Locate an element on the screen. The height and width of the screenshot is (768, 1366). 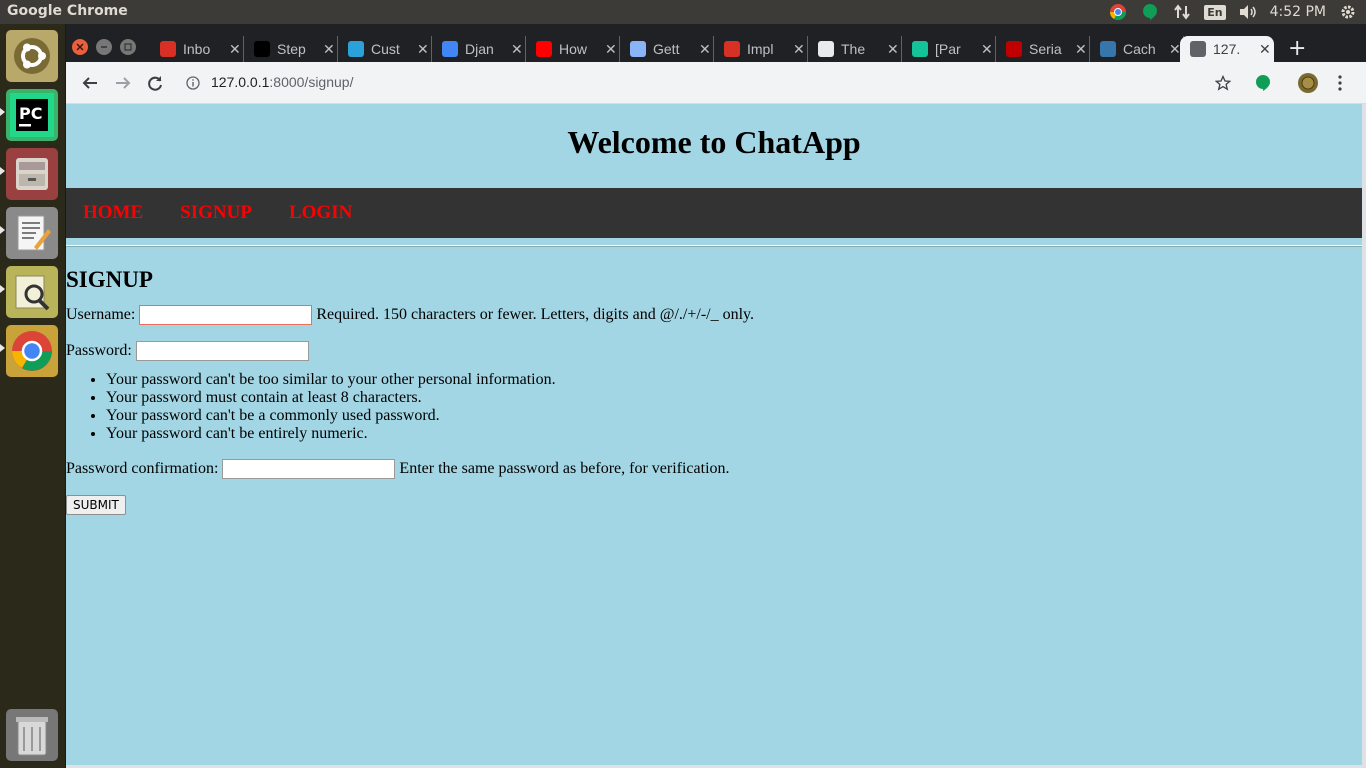
browser-tab: Seria ✕ is located at coordinates (1043, 49).